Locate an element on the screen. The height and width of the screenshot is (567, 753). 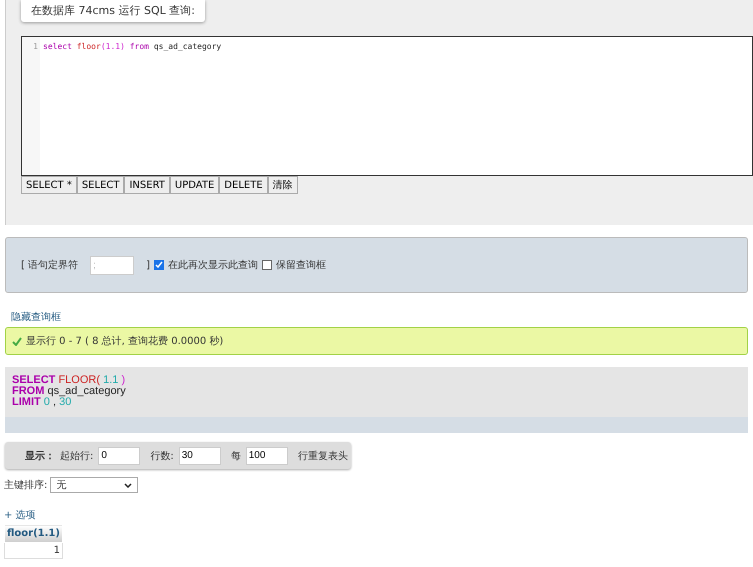
sql-line: FROM qs_ad_category is located at coordinates (69, 391).